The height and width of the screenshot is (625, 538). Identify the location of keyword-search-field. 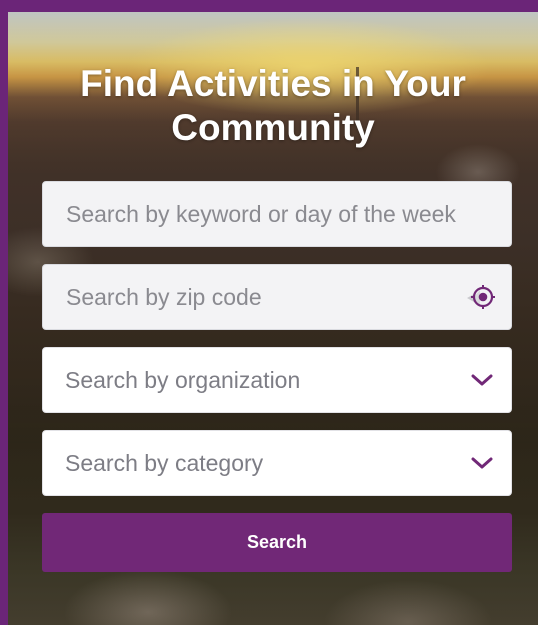
(277, 214).